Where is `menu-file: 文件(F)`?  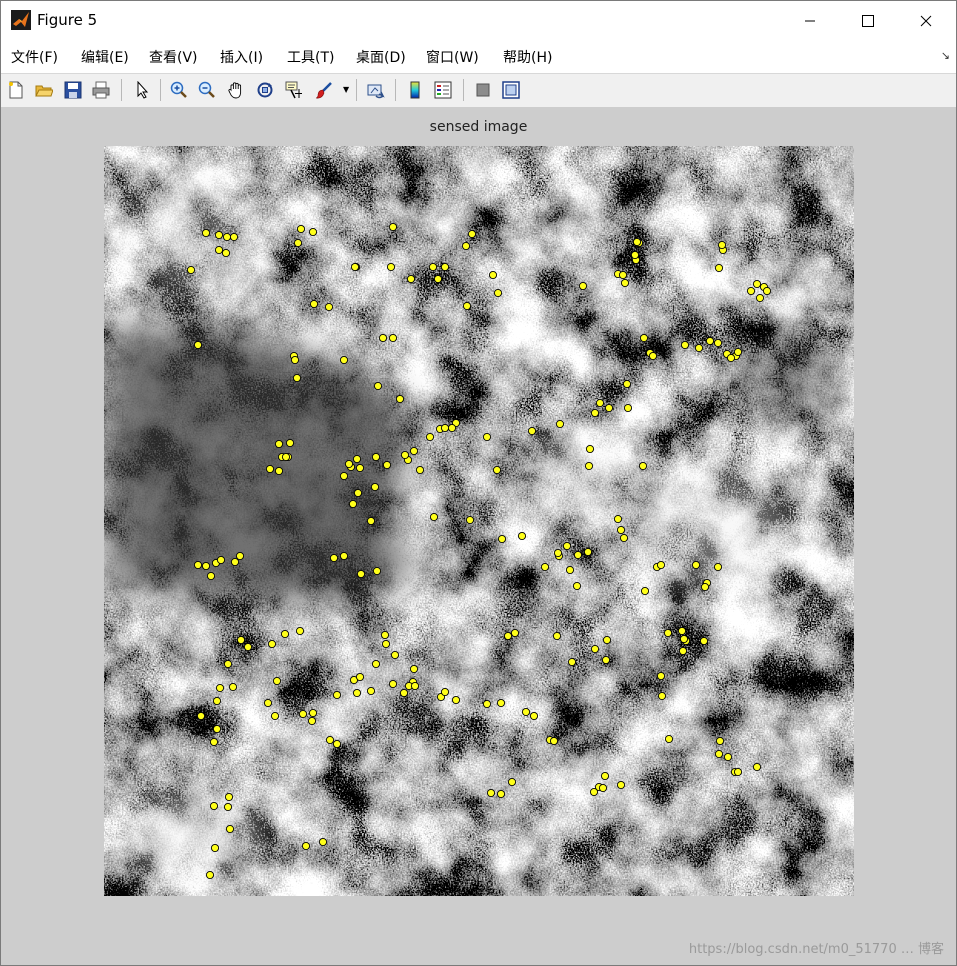 menu-file: 文件(F) is located at coordinates (34, 57).